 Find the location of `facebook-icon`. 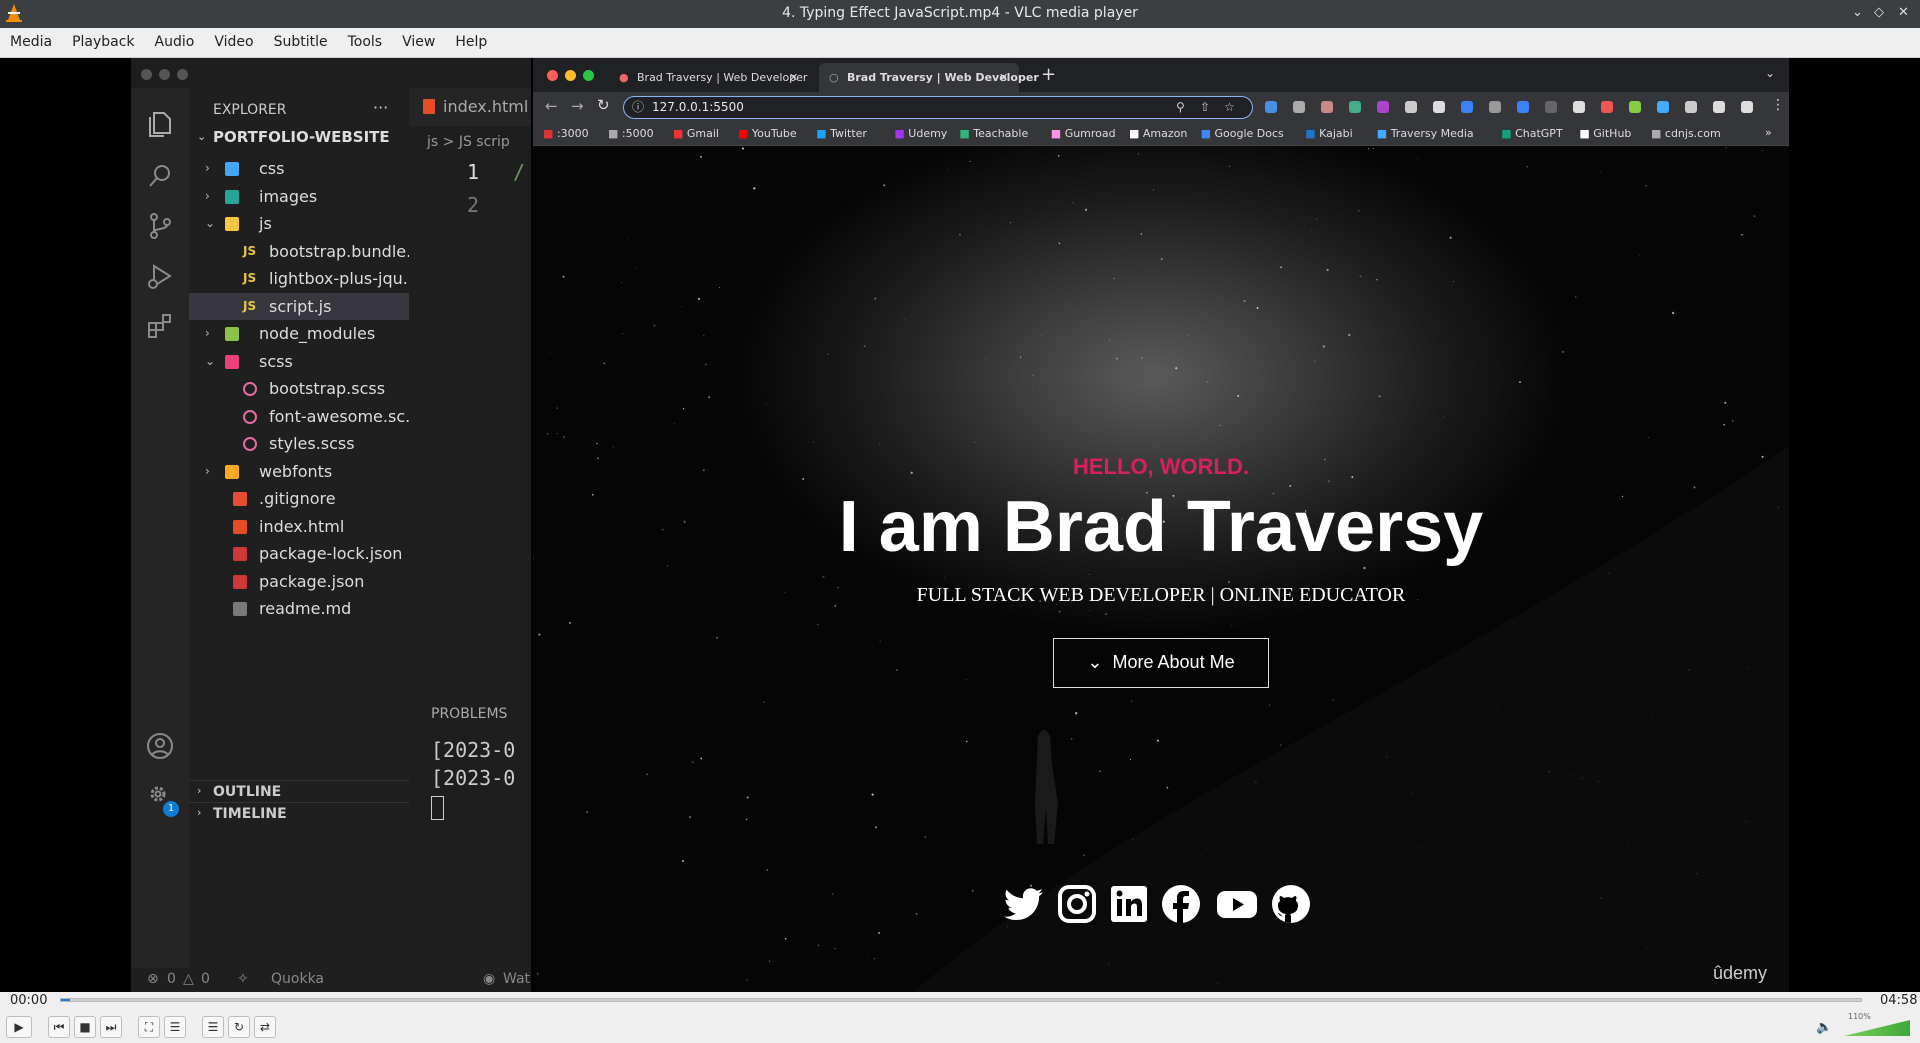

facebook-icon is located at coordinates (1181, 904).